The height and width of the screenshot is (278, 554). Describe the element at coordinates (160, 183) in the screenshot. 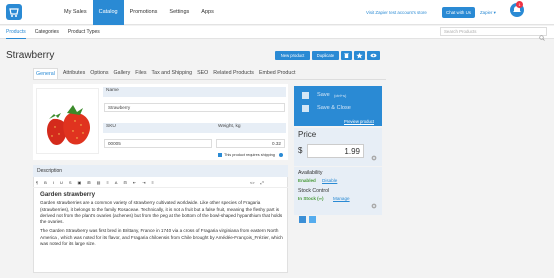

I see `editor-toolbar: ¶ B I U S ▣ ⊞ ▤ ≡ A ⊟ ⇤ ⇥ ≡ <> ⤢` at that location.